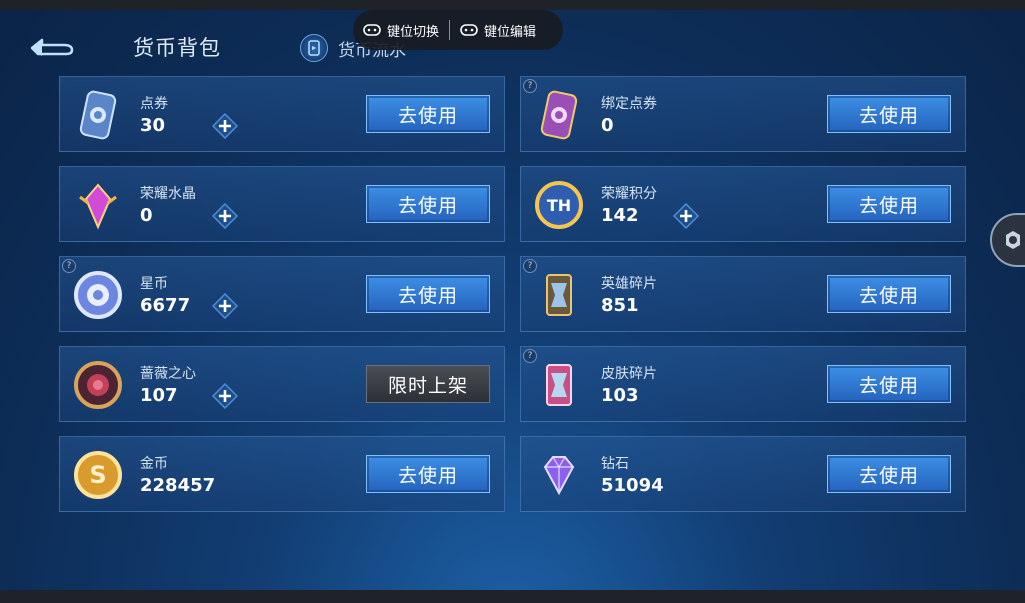 The image size is (1025, 603). What do you see at coordinates (559, 115) in the screenshot?
I see `bound-coupon-card-icon` at bounding box center [559, 115].